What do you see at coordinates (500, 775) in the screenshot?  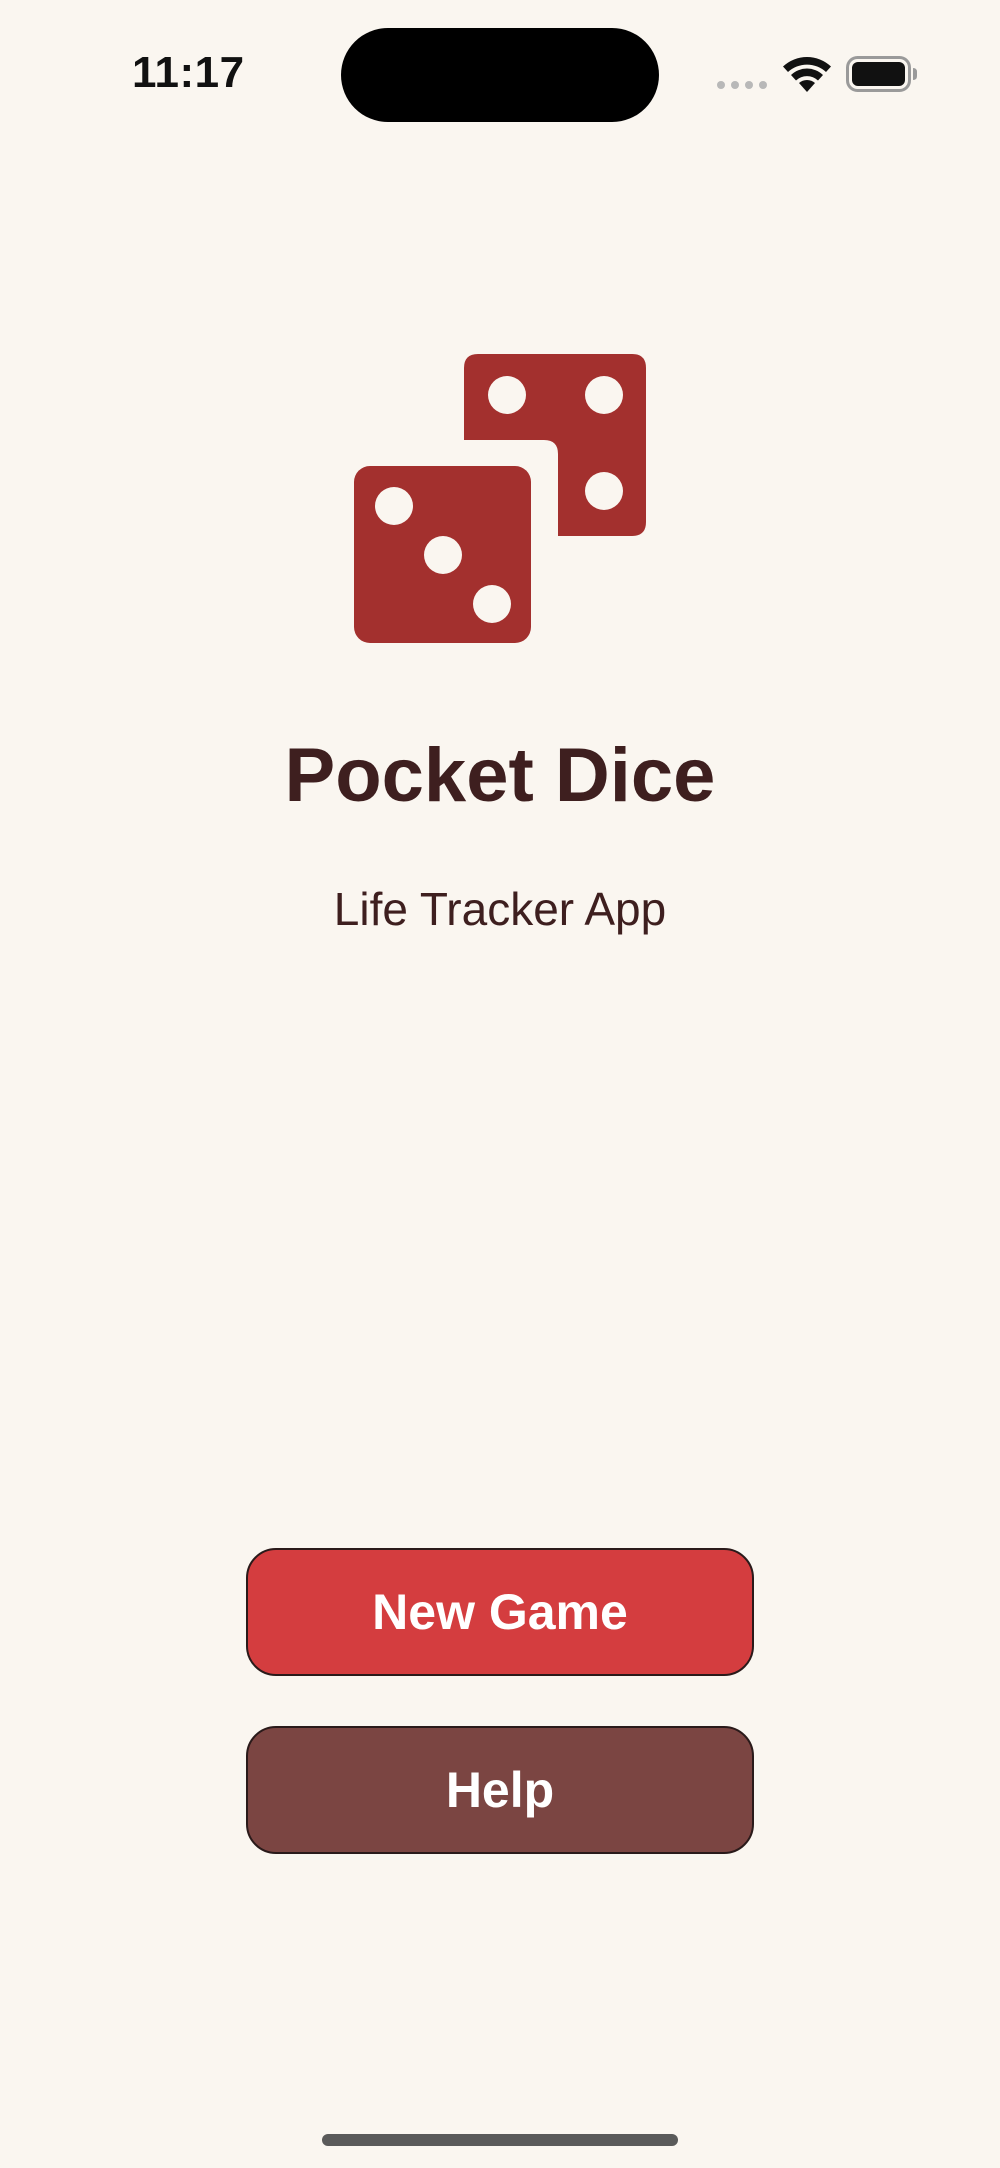 I see `app-title: Pocket Dice` at bounding box center [500, 775].